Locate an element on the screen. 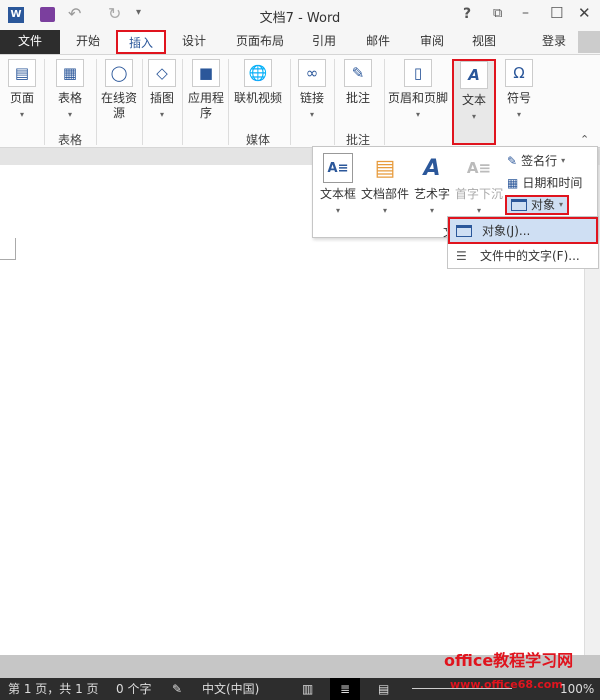  ribbon-tabs: 文件 开始 插入 设计 页面布局 引用 邮件 审阅 视图 登录 is located at coordinates (300, 42).